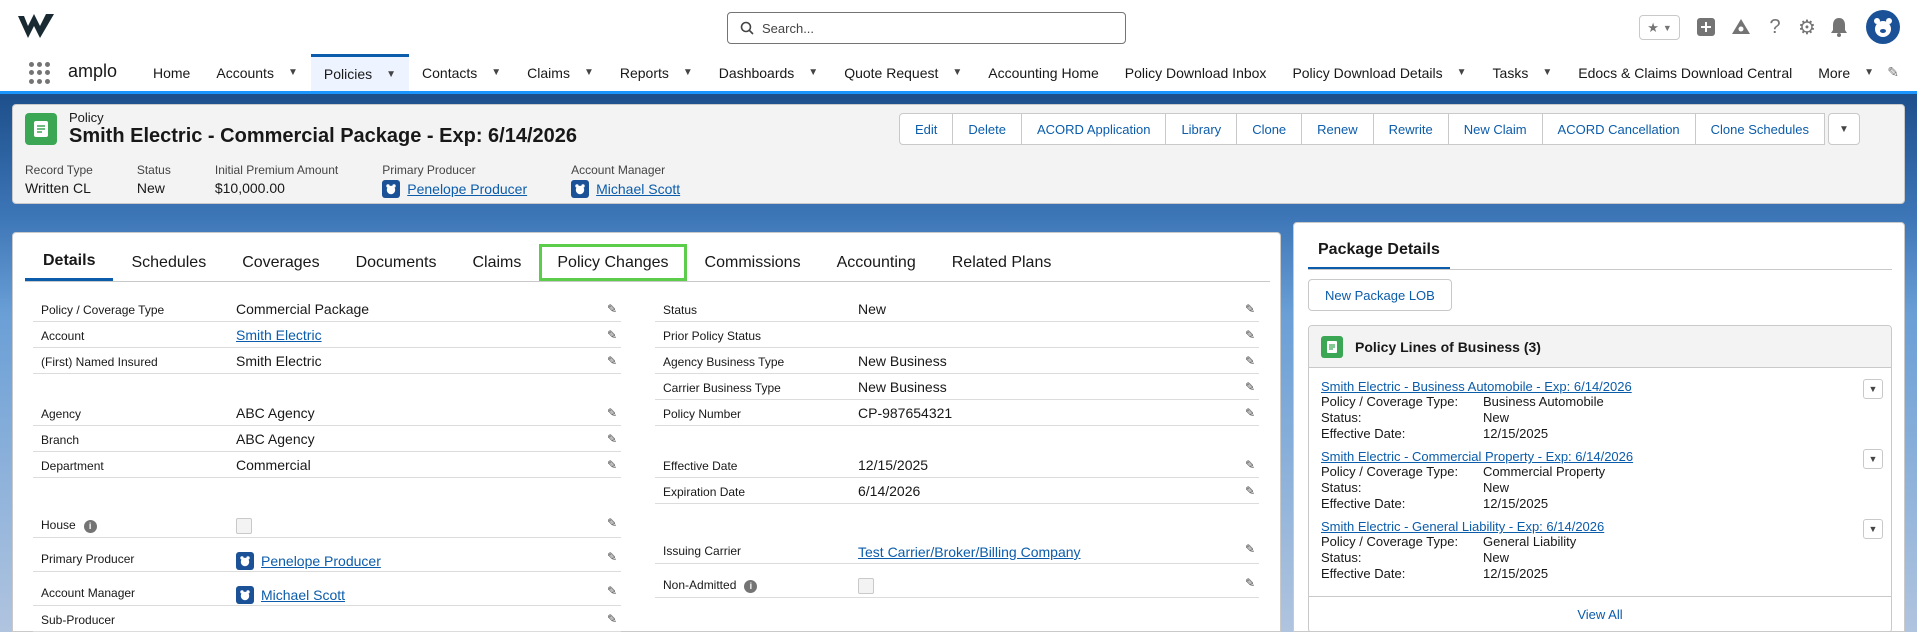 This screenshot has height=632, width=1917. I want to click on trailhead-button, so click(1741, 27).